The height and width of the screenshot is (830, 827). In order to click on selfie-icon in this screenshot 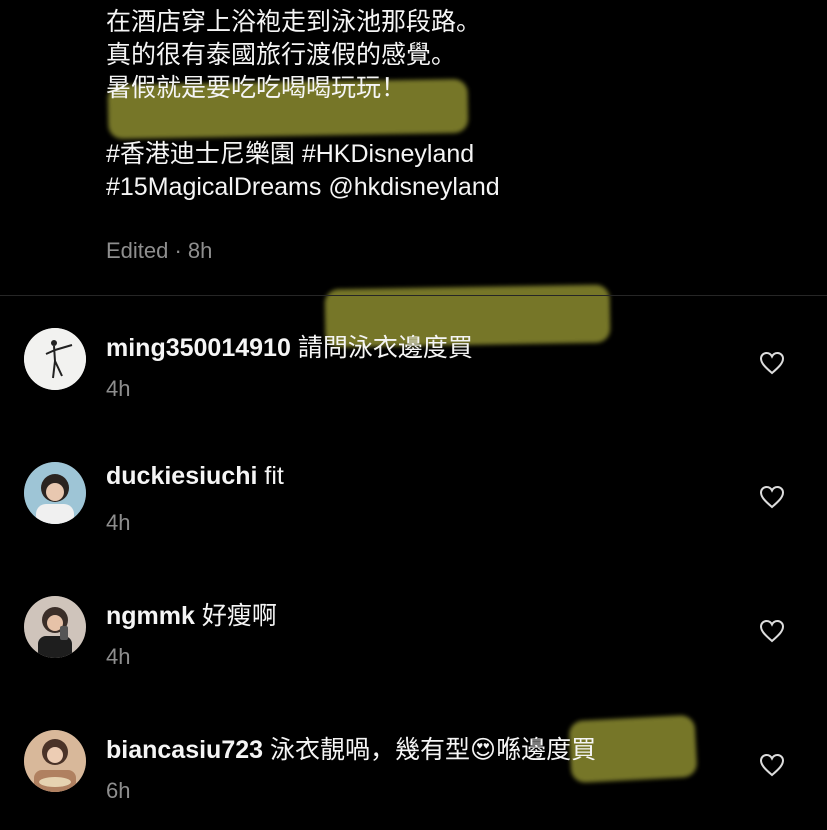, I will do `click(55, 627)`.